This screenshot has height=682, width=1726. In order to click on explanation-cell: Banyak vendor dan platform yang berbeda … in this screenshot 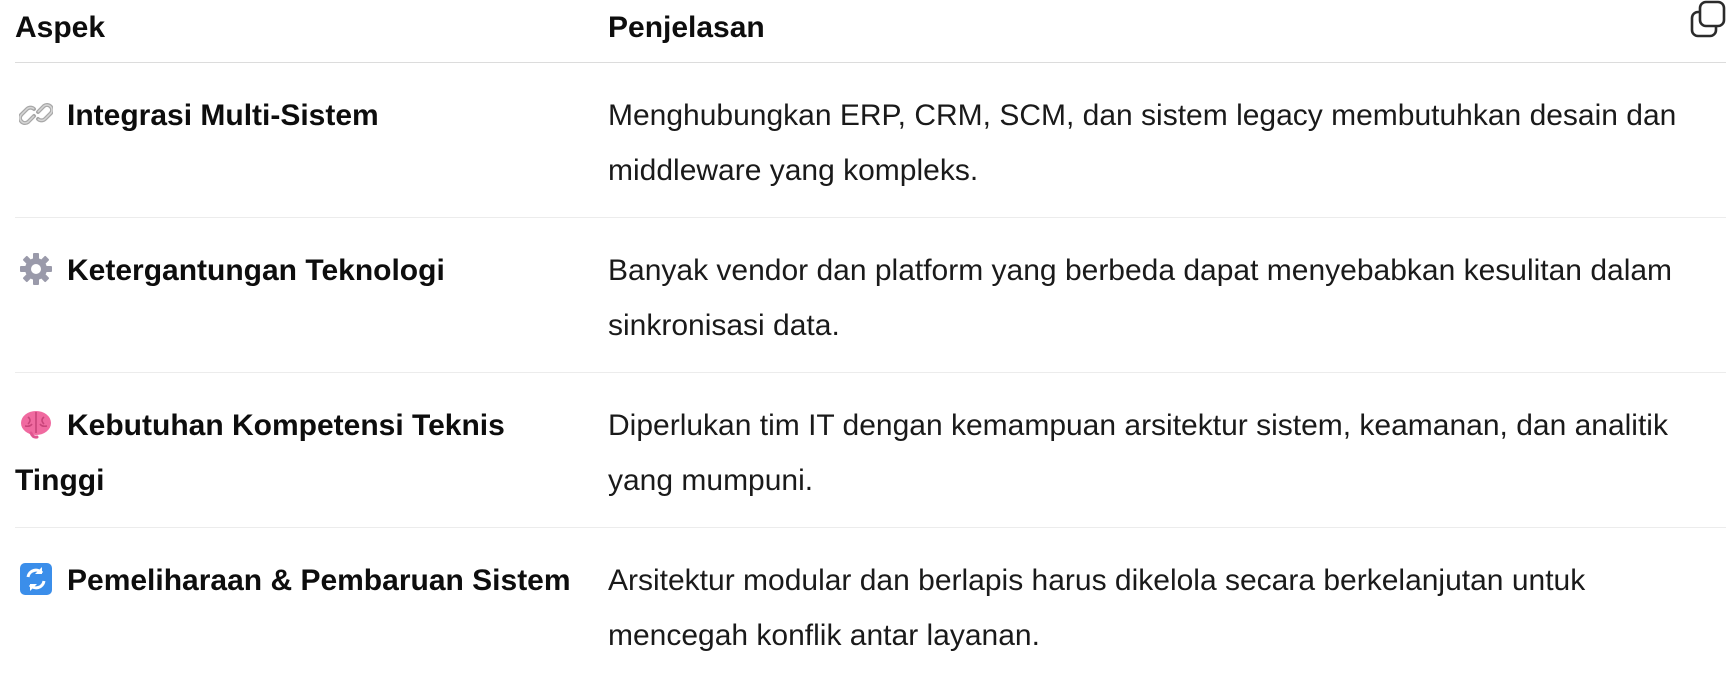, I will do `click(1140, 298)`.